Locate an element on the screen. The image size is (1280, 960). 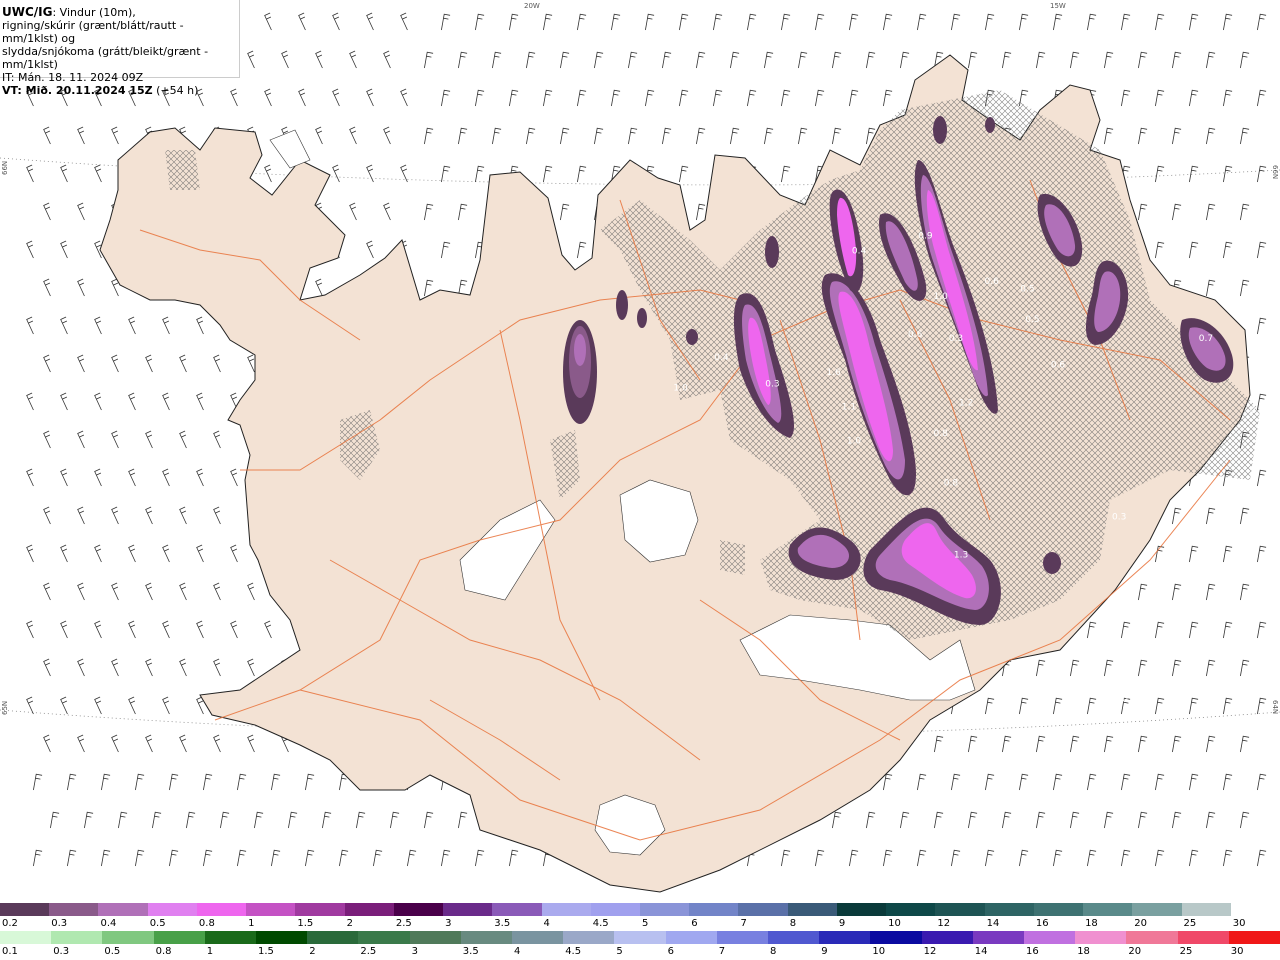
legend-label: 14 is located at coordinates (993, 923).